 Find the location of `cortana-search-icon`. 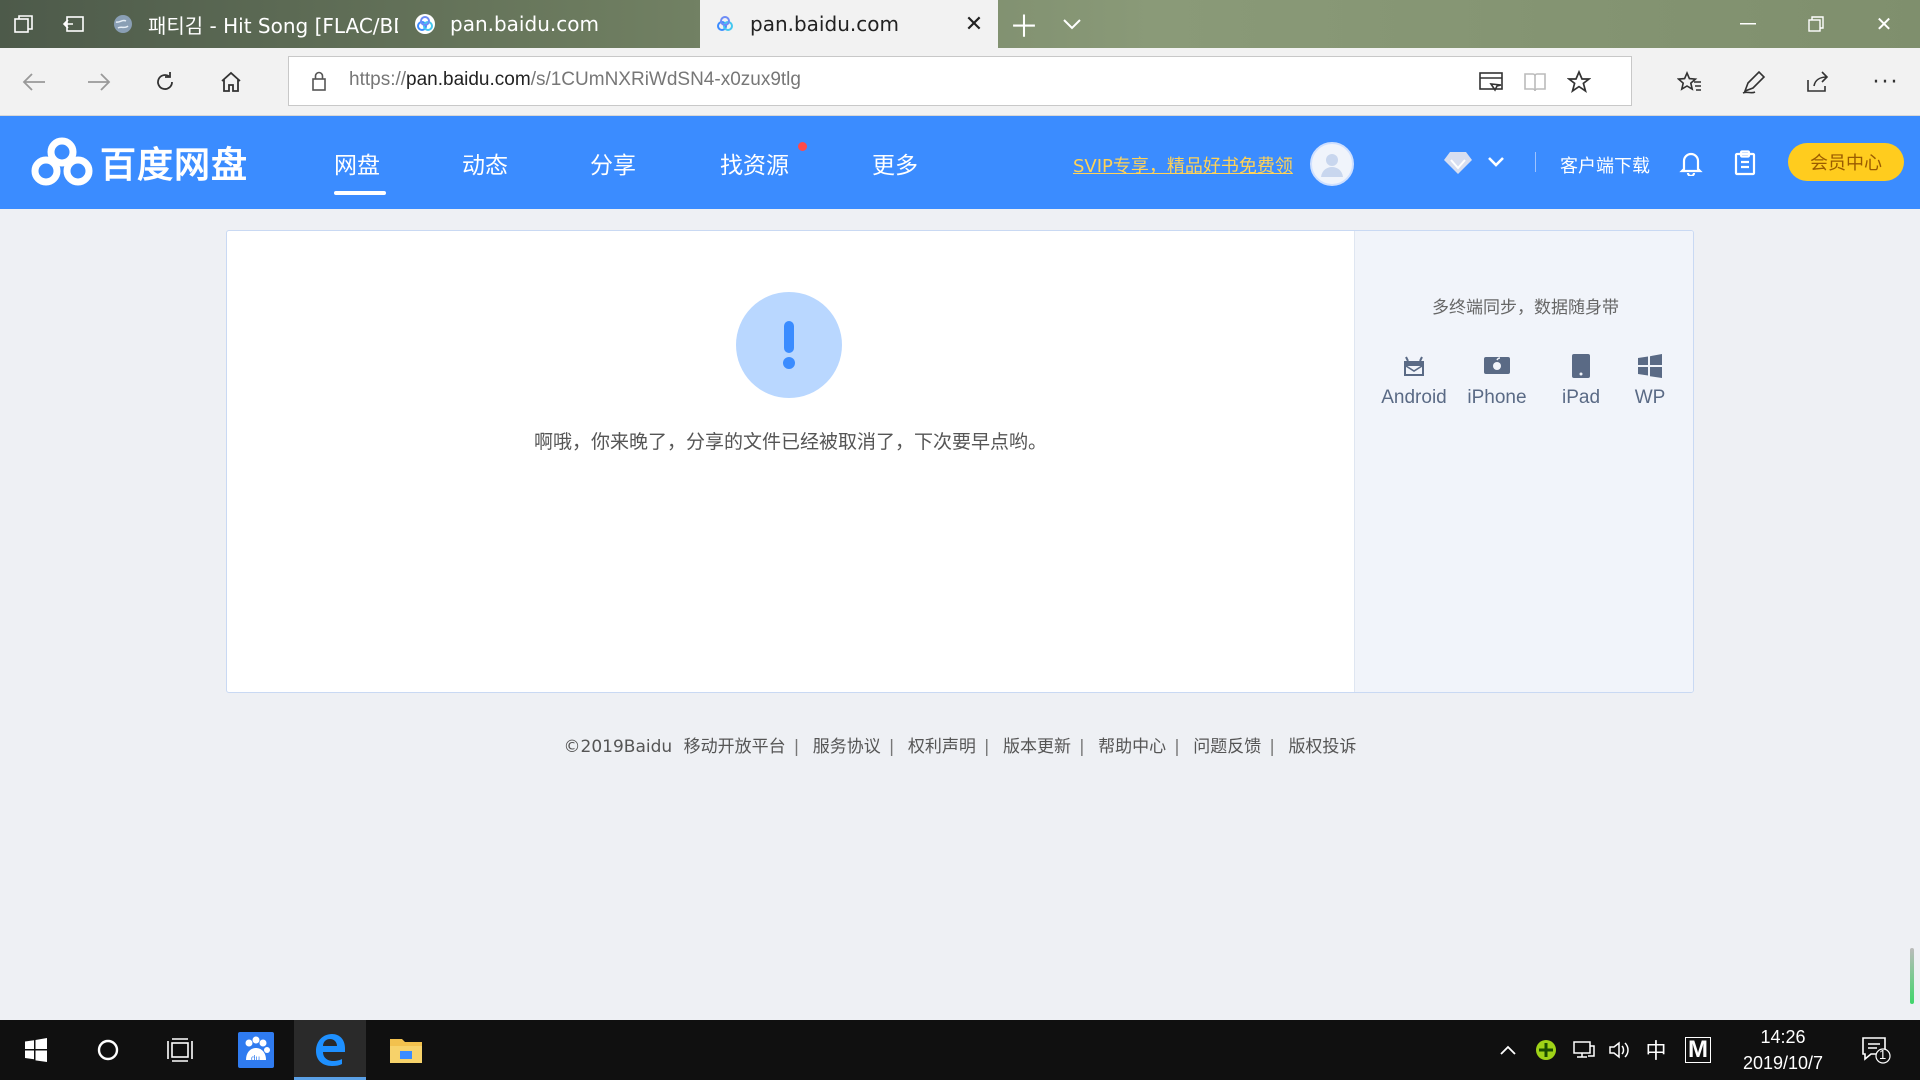

cortana-search-icon is located at coordinates (108, 1050).